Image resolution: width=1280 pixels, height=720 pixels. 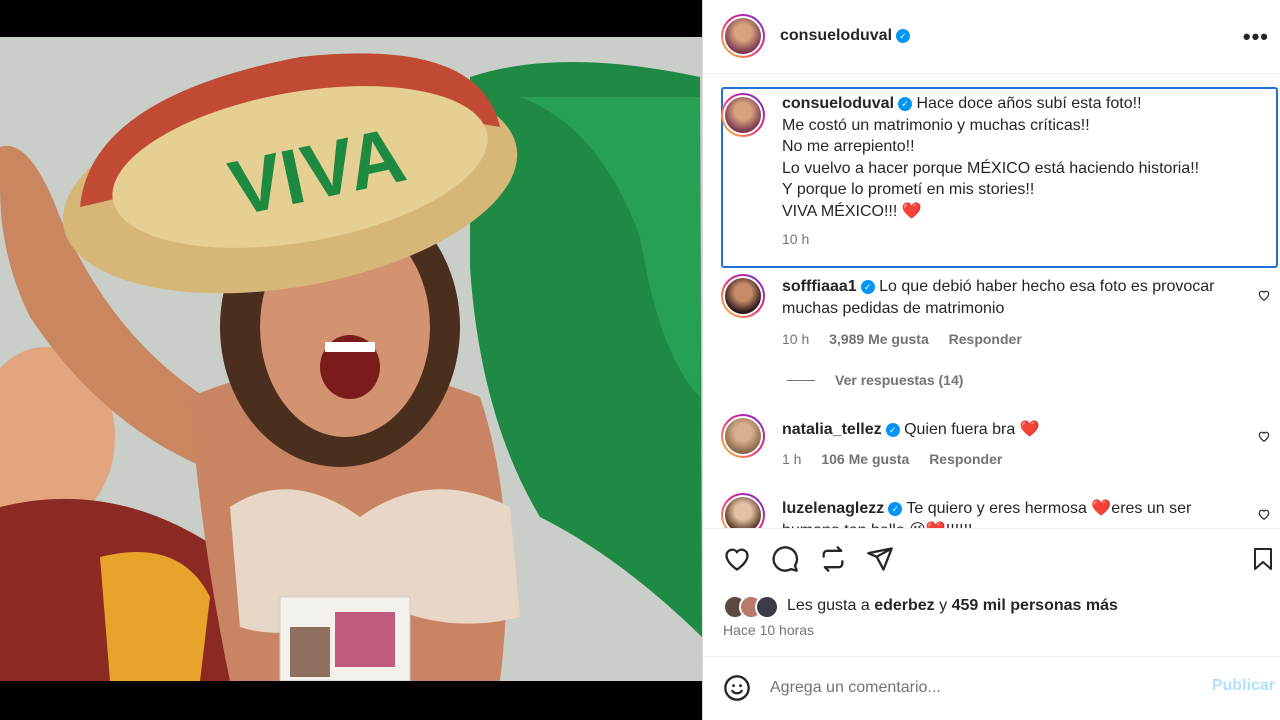 What do you see at coordinates (879, 339) in the screenshot?
I see `comment-likes: 3,989 Me gusta` at bounding box center [879, 339].